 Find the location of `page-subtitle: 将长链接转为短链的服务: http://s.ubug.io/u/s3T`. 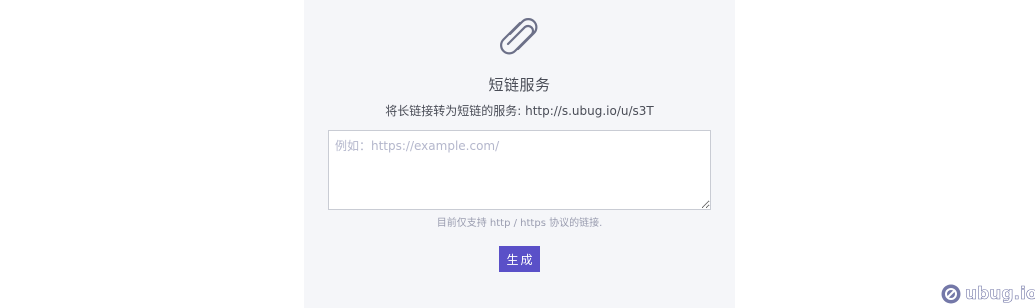

page-subtitle: 将长链接转为短链的服务: http://s.ubug.io/u/s3T is located at coordinates (519, 111).